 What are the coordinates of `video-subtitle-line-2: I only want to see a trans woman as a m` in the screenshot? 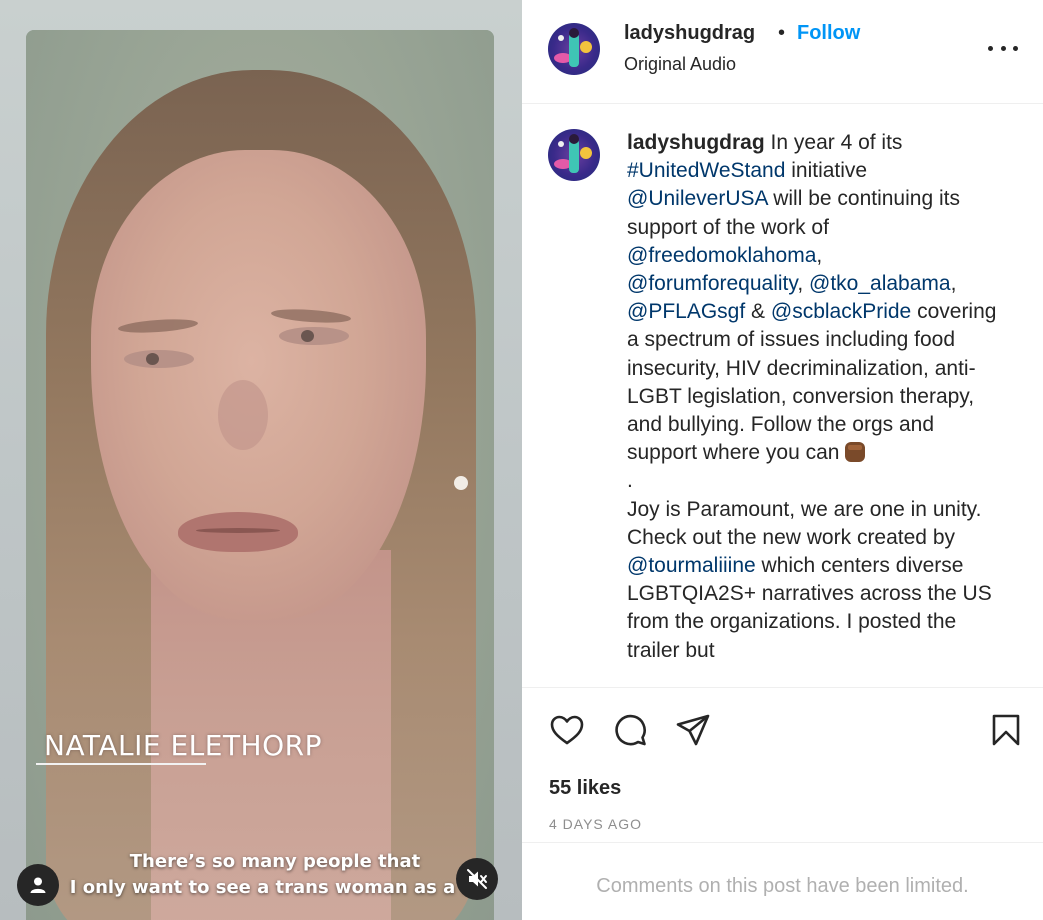 It's located at (275, 887).